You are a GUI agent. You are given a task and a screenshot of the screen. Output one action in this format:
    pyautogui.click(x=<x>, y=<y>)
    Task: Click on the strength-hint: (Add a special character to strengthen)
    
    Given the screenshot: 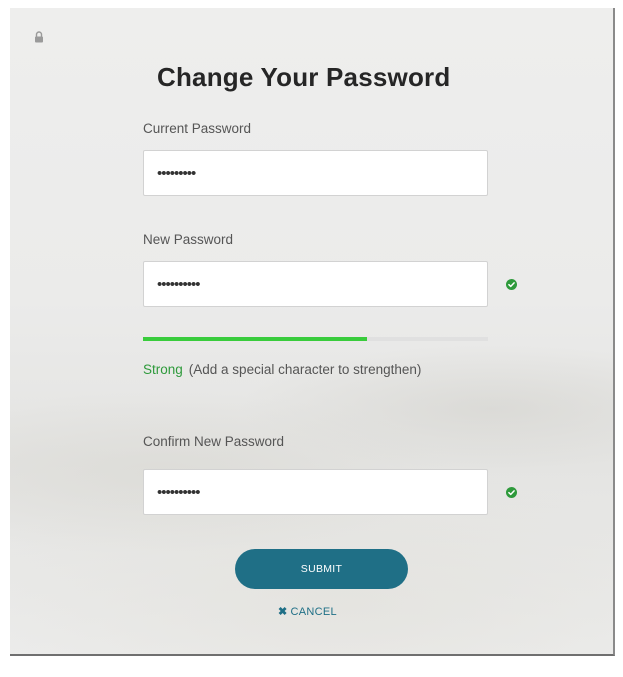 What is the action you would take?
    pyautogui.click(x=305, y=369)
    